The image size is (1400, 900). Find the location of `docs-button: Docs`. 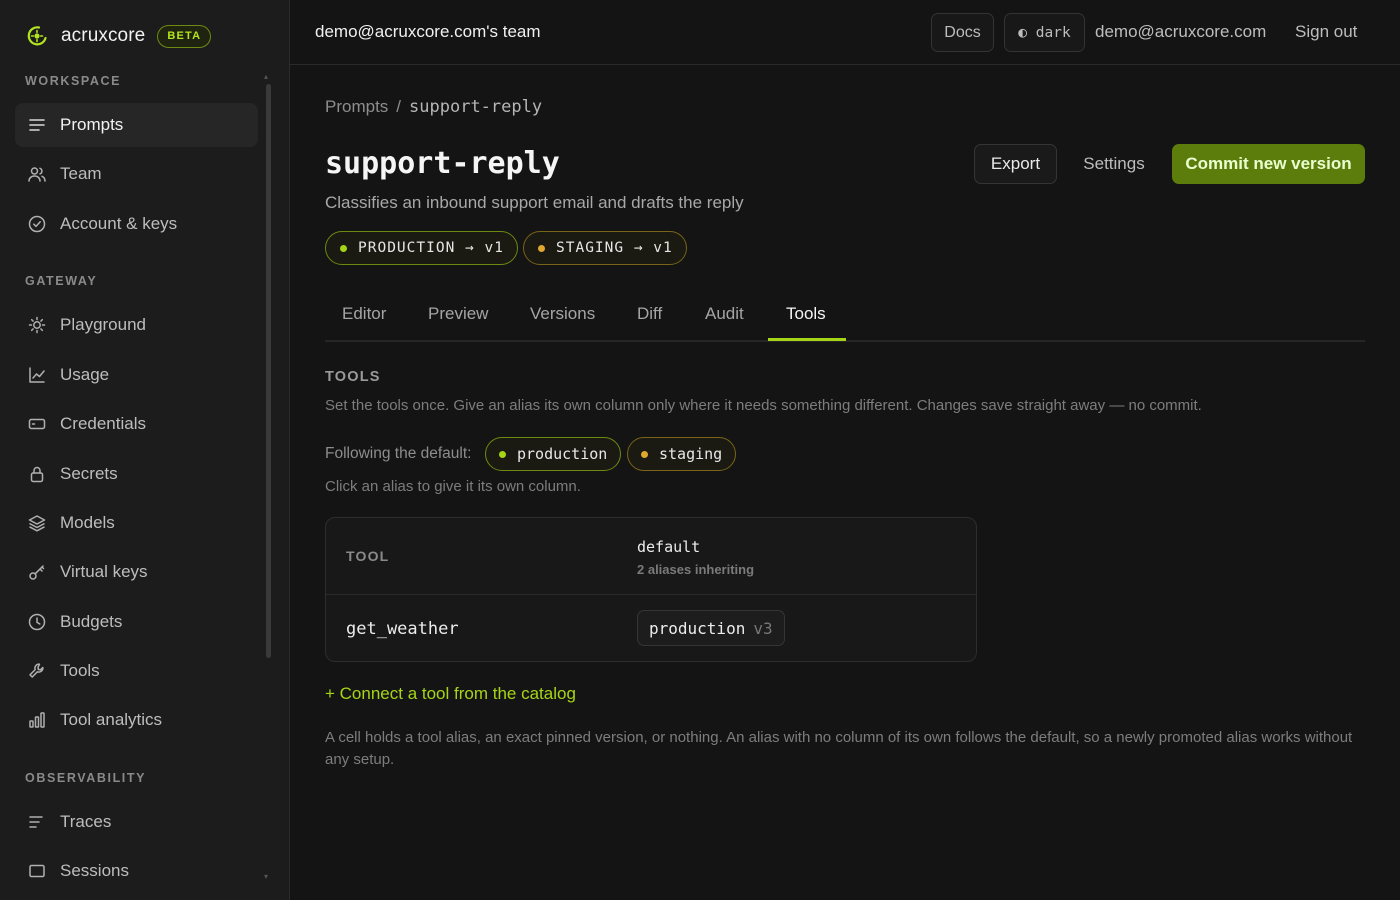

docs-button: Docs is located at coordinates (962, 32).